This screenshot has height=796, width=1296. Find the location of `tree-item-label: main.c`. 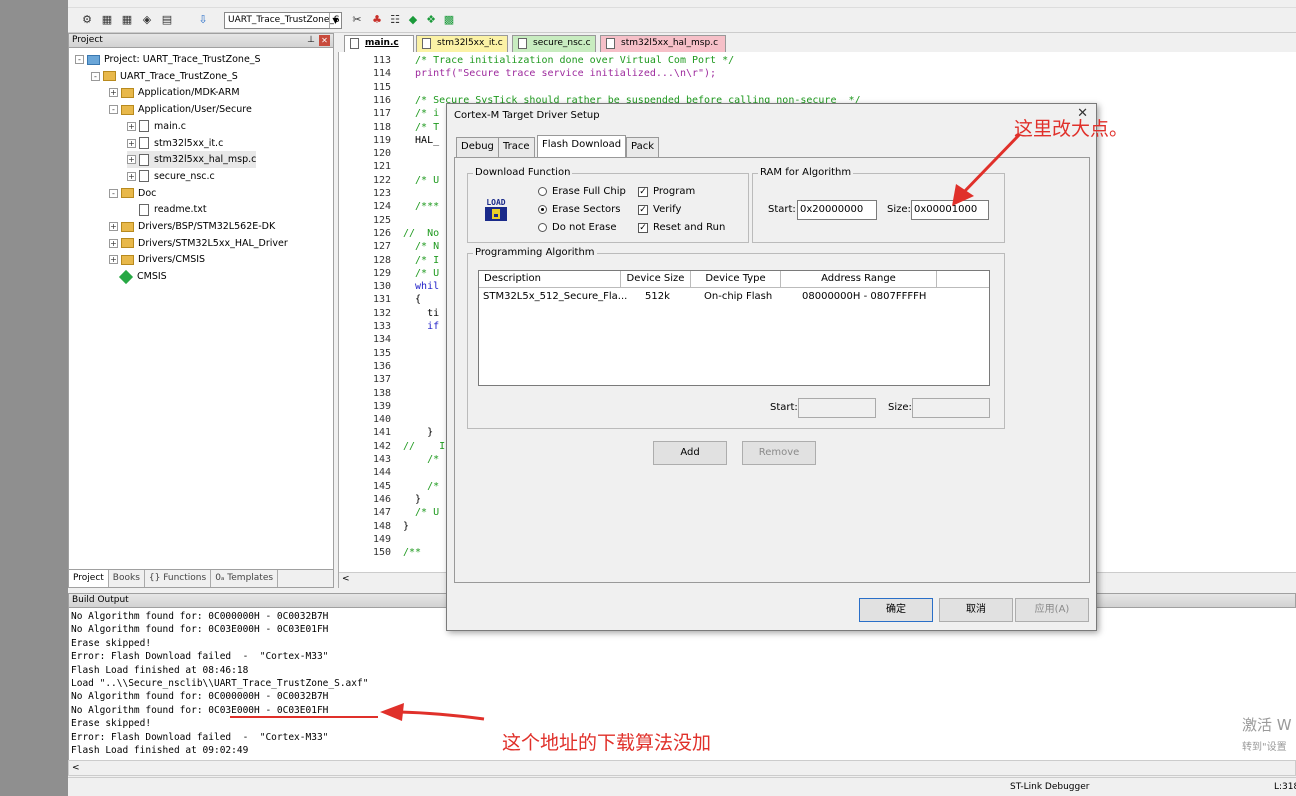

tree-item-label: main.c is located at coordinates (170, 126).